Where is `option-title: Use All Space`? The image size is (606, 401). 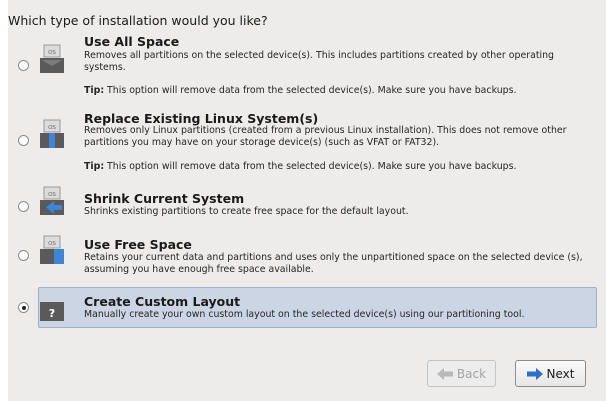 option-title: Use All Space is located at coordinates (132, 41).